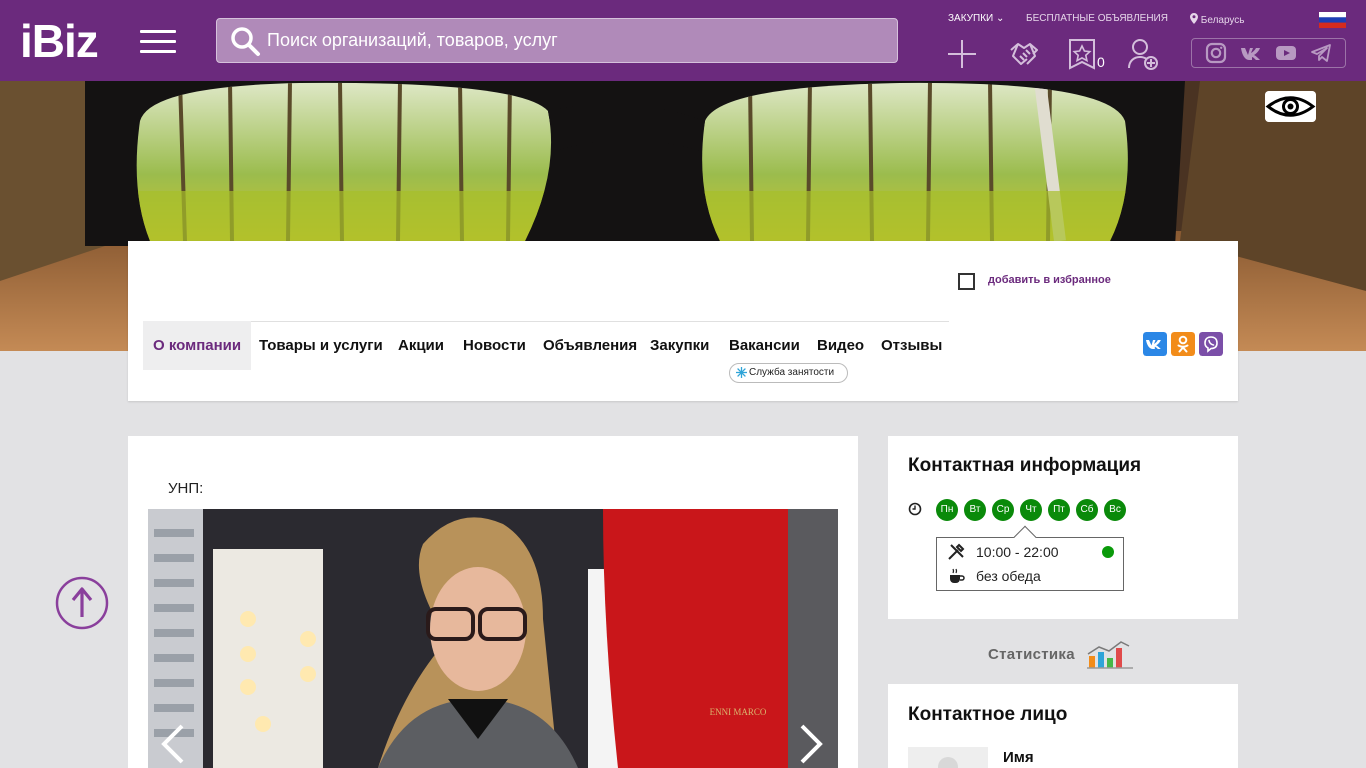 The height and width of the screenshot is (768, 1366). What do you see at coordinates (173, 744) in the screenshot?
I see `slider-prev-icon` at bounding box center [173, 744].